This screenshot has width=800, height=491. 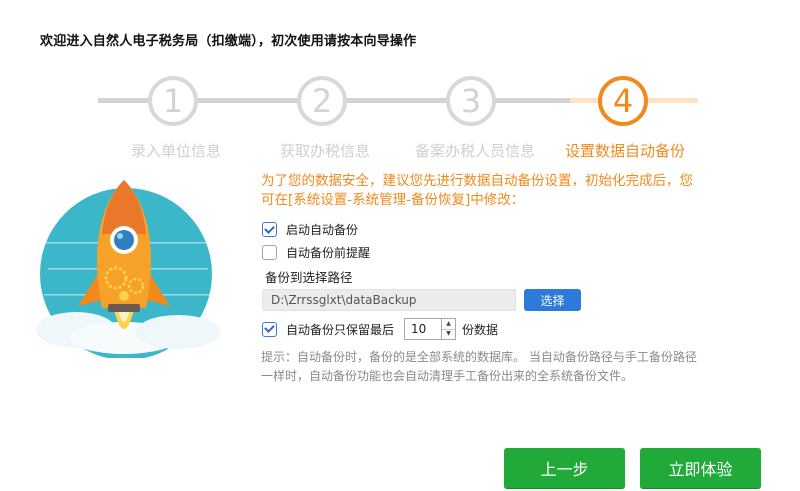 What do you see at coordinates (322, 230) in the screenshot?
I see `auto-backup-label: 启动自动备份` at bounding box center [322, 230].